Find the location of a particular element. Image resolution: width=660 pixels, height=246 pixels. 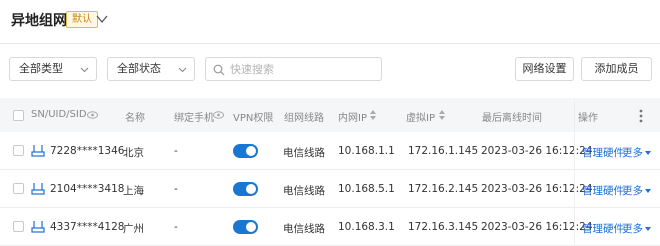

status-select-value: 全部状态 is located at coordinates (139, 68).